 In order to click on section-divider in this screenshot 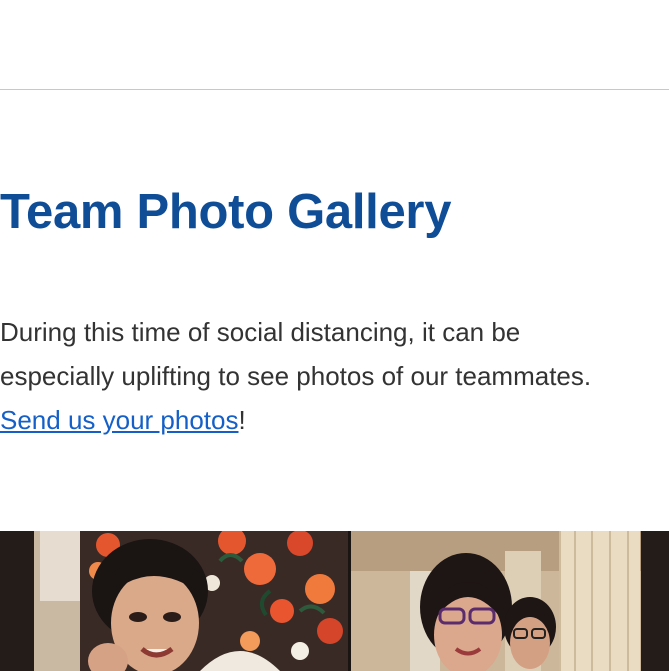, I will do `click(334, 89)`.